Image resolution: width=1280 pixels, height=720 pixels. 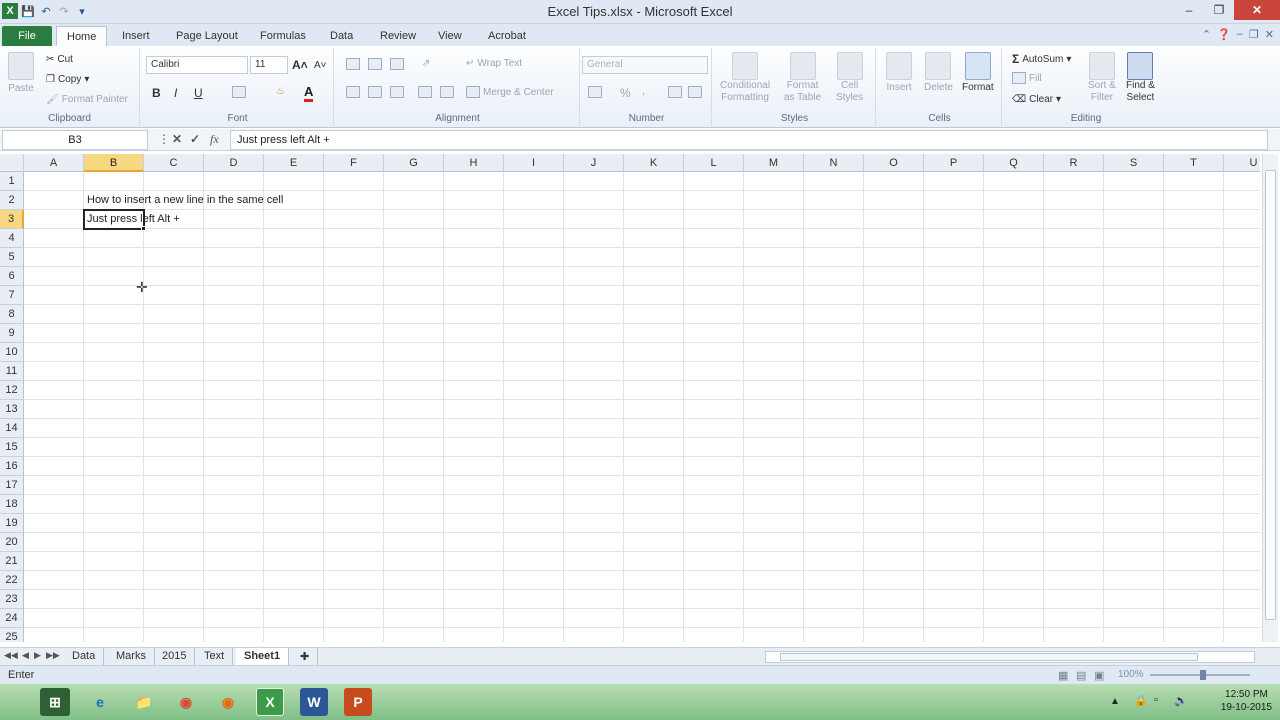 I want to click on zoom-slider-knob, so click(x=1203, y=675).